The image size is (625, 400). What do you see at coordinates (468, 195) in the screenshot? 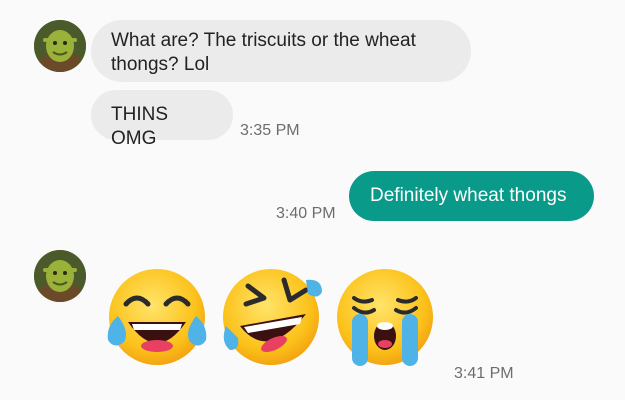
I see `message-text: Definitely wheat thongs` at bounding box center [468, 195].